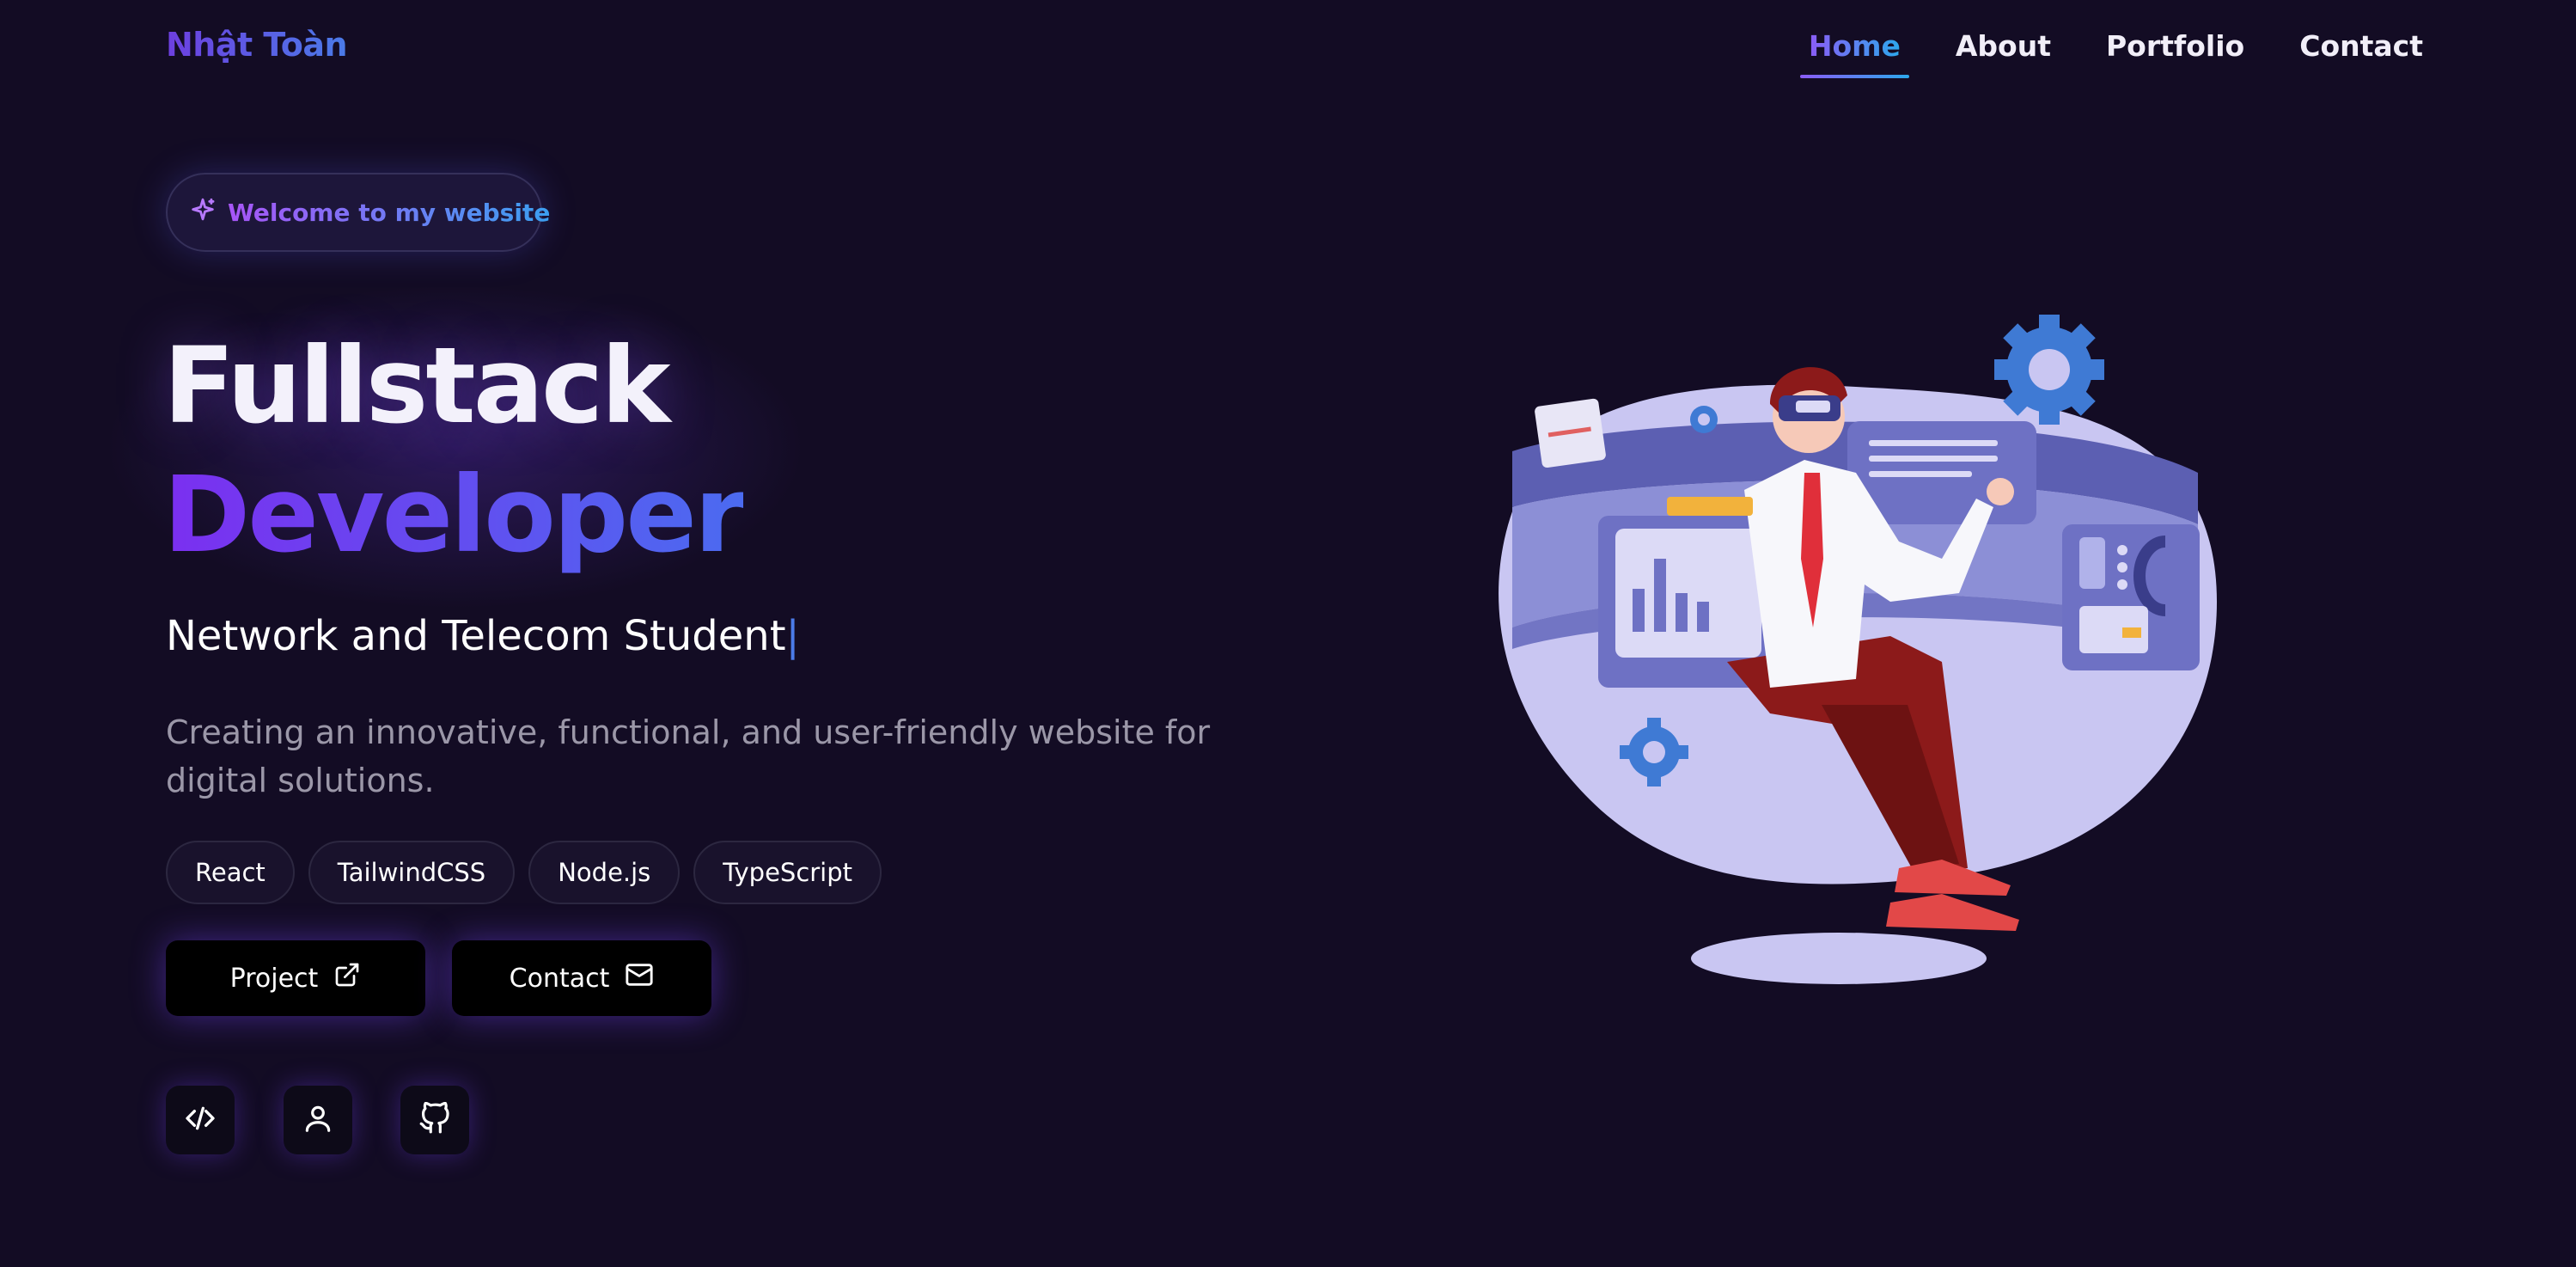  I want to click on external-link-icon, so click(347, 978).